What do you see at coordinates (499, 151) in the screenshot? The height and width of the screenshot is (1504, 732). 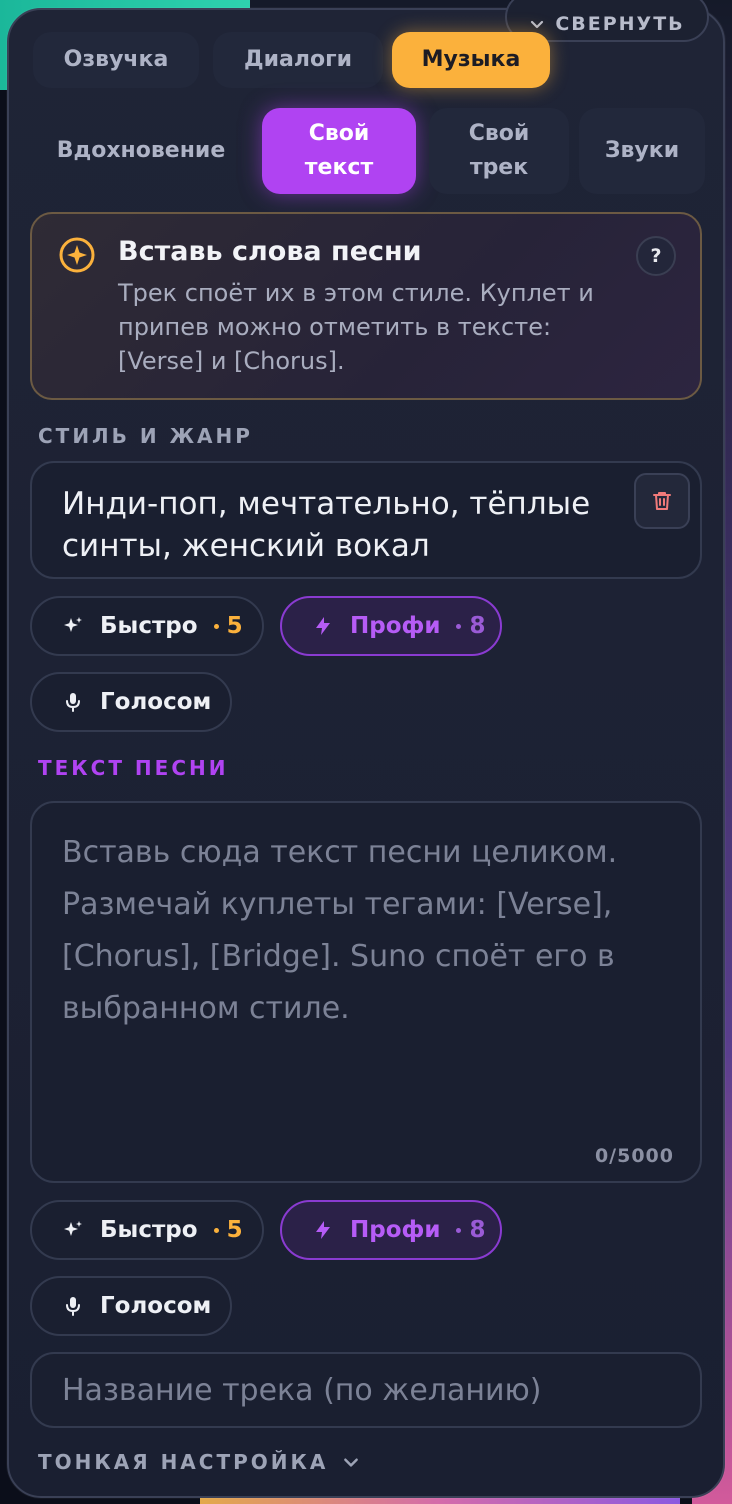 I see `subtab-own-track: Свой трек` at bounding box center [499, 151].